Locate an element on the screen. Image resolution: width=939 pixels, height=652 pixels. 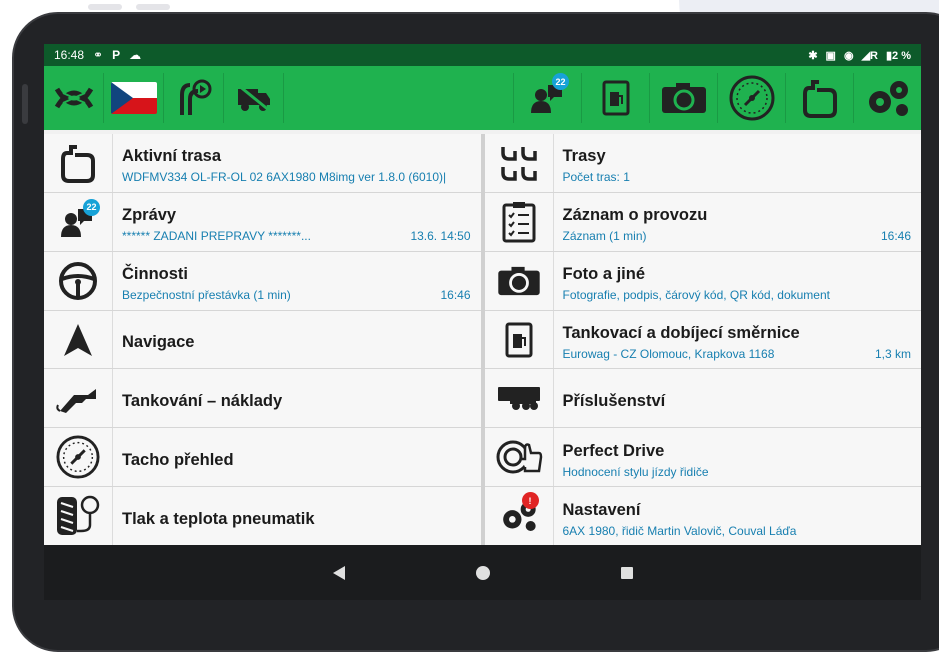
steering-wheel-icon is located at coordinates (78, 280).